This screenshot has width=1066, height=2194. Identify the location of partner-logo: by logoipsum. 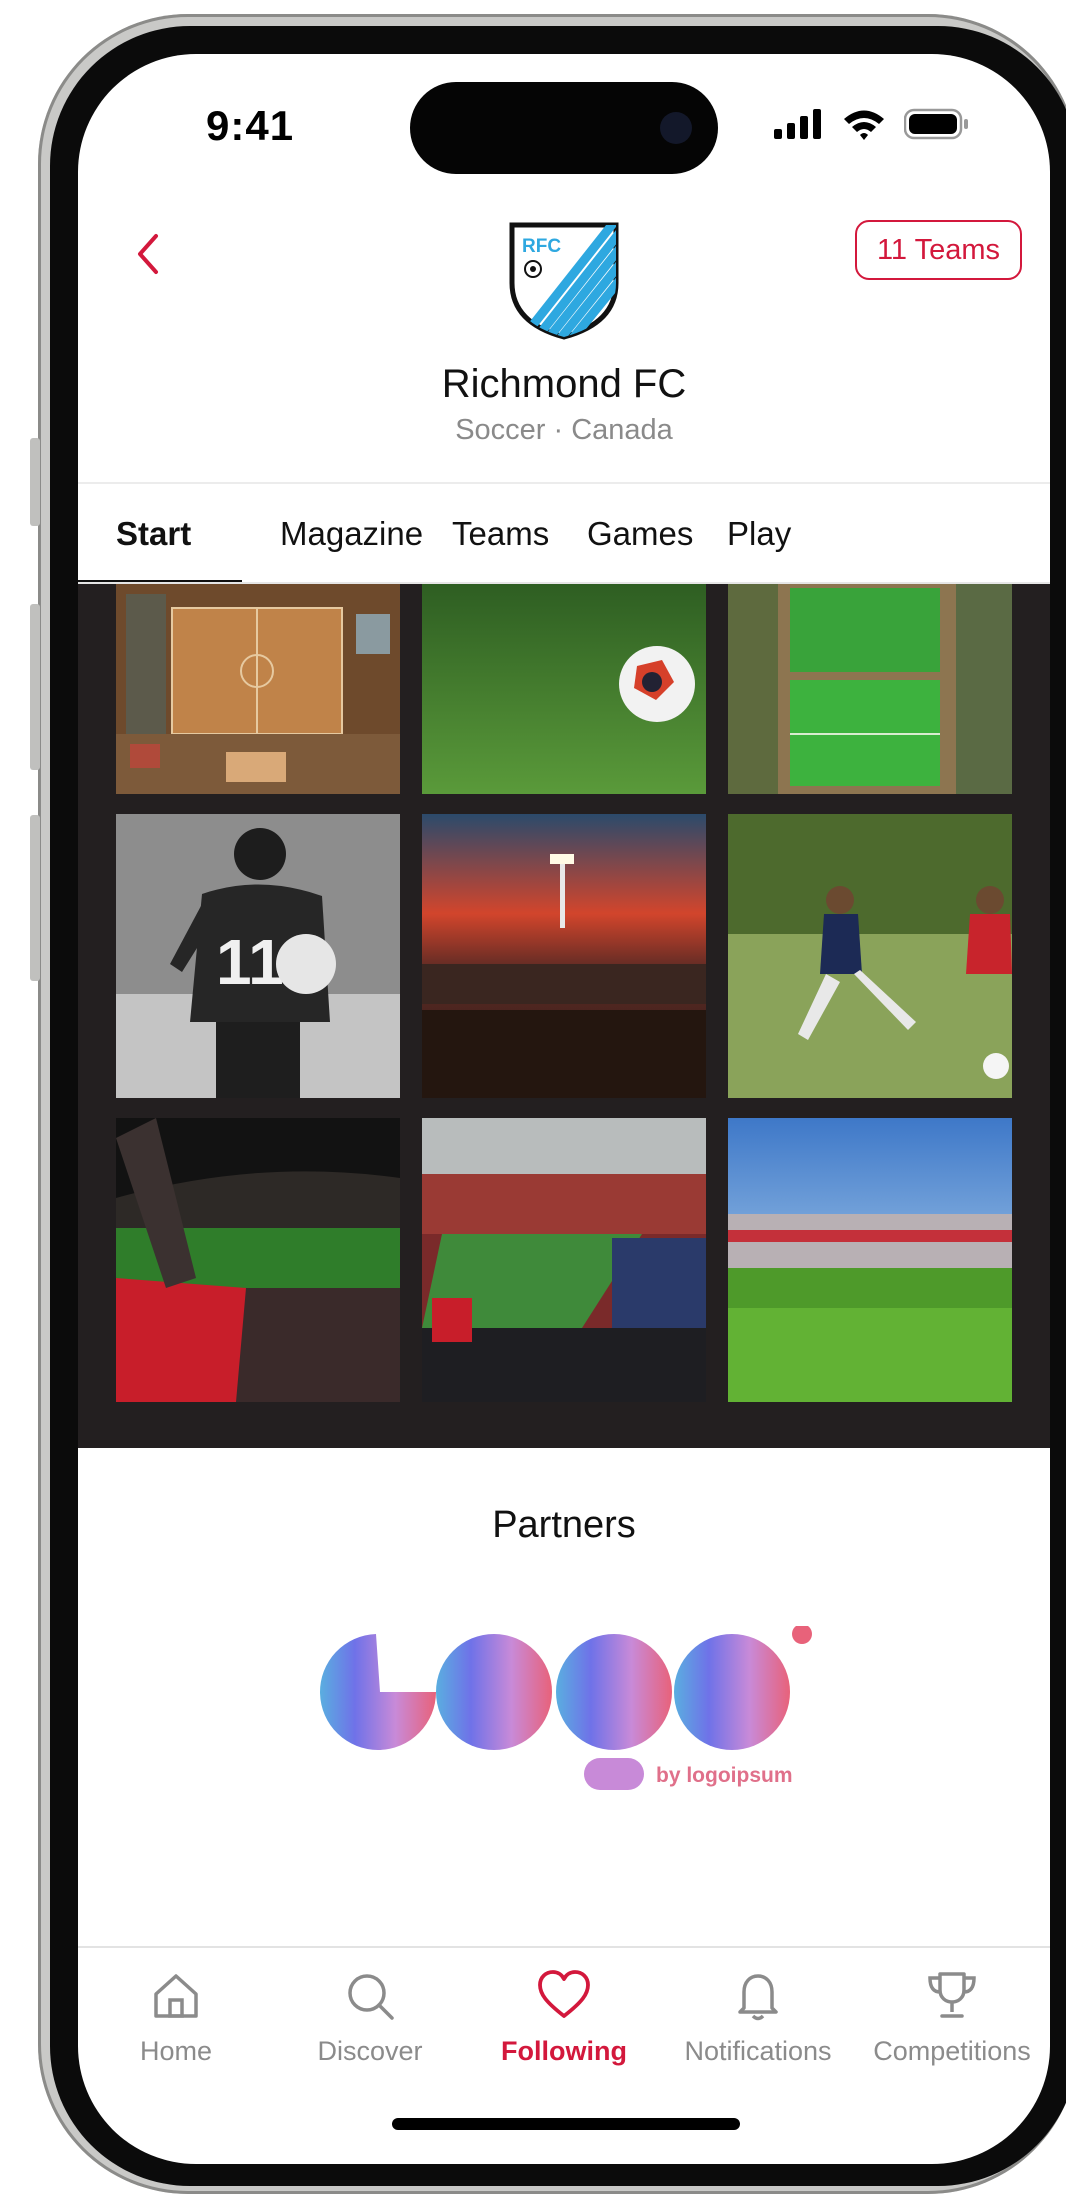
(578, 1716).